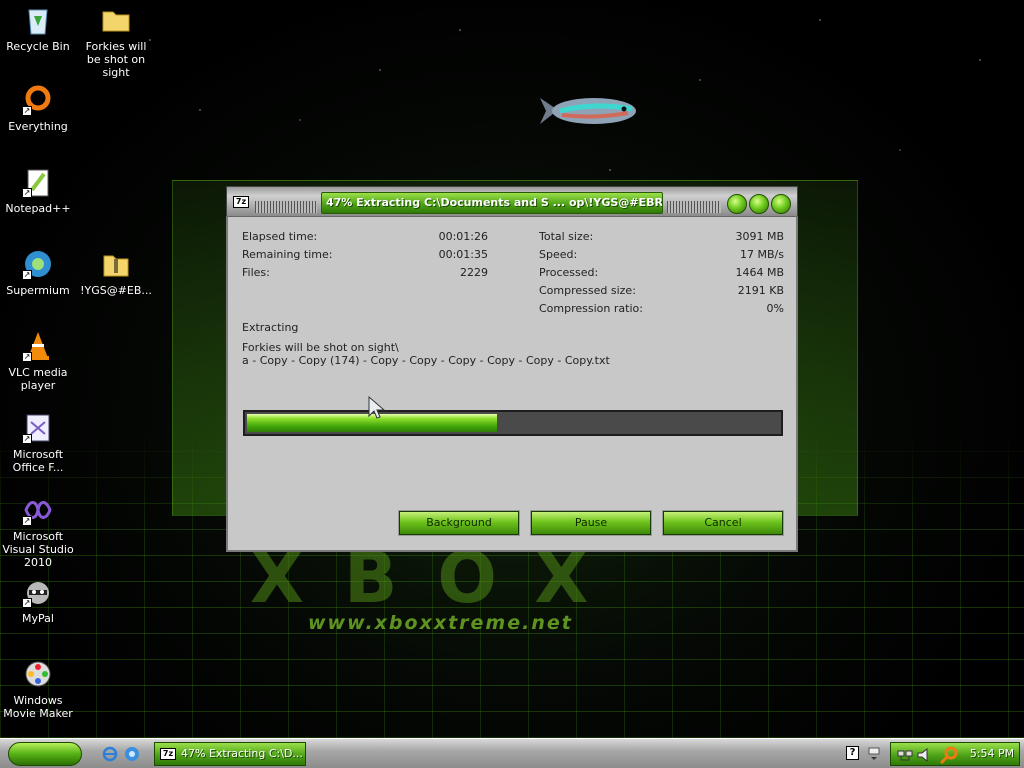 This screenshot has height=768, width=1024. I want to click on office-document-icon: ↗, so click(38, 428).